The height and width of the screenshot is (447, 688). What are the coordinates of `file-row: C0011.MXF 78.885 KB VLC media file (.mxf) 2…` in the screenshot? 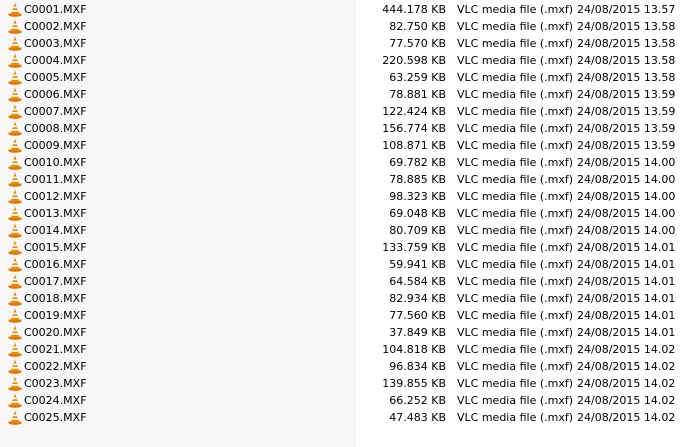 It's located at (344, 179).